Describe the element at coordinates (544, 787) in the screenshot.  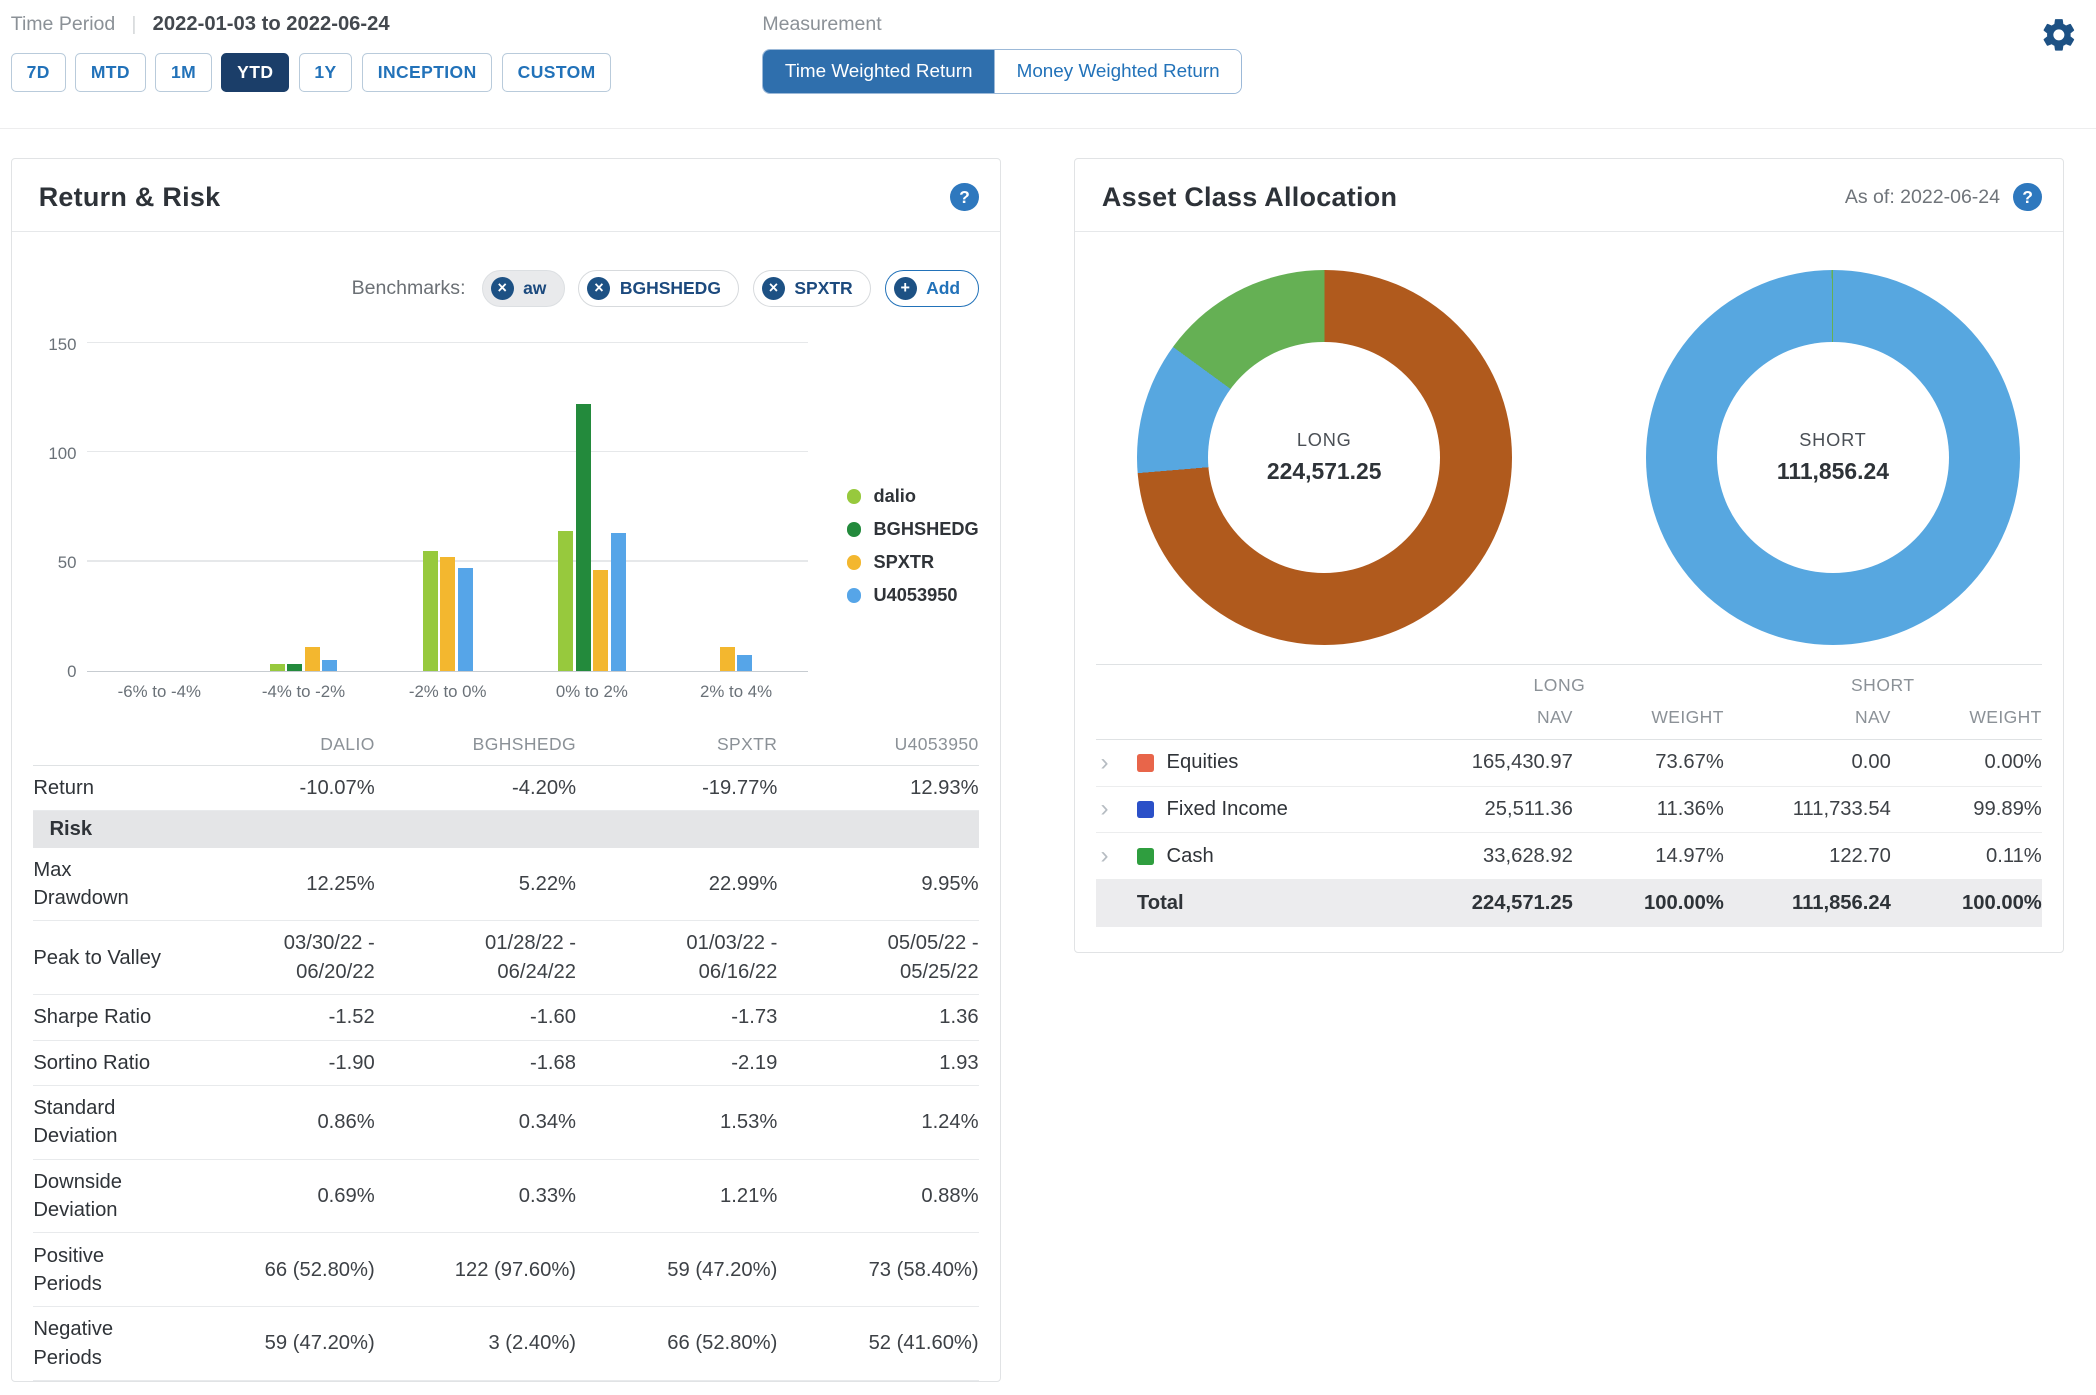
I see `risk-cell: -4.20%` at that location.